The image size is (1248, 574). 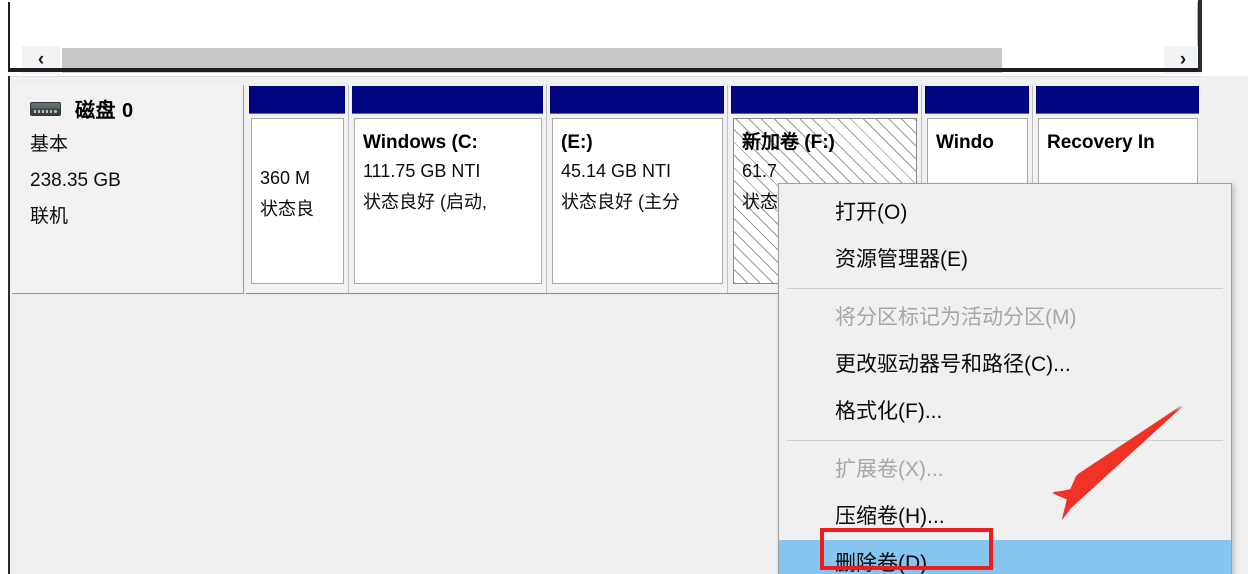 I want to click on disk-name-label: 磁盘 0, so click(x=104, y=111).